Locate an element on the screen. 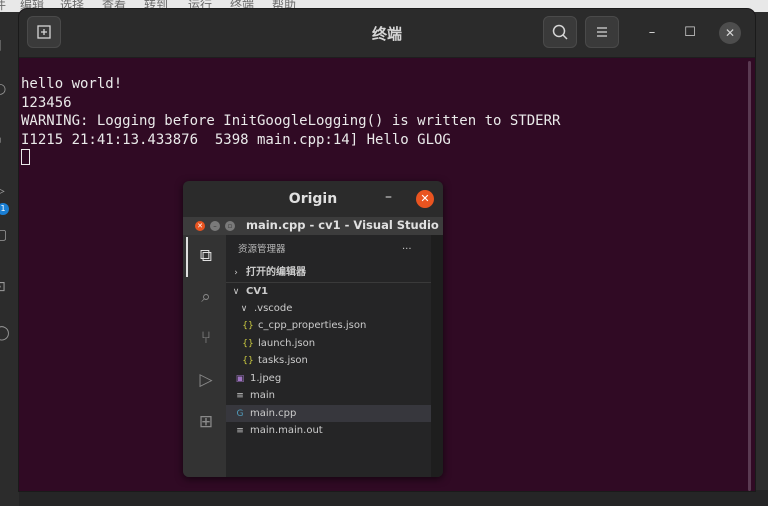  tree-item: {} c_cpp_properties.json is located at coordinates (328, 325).